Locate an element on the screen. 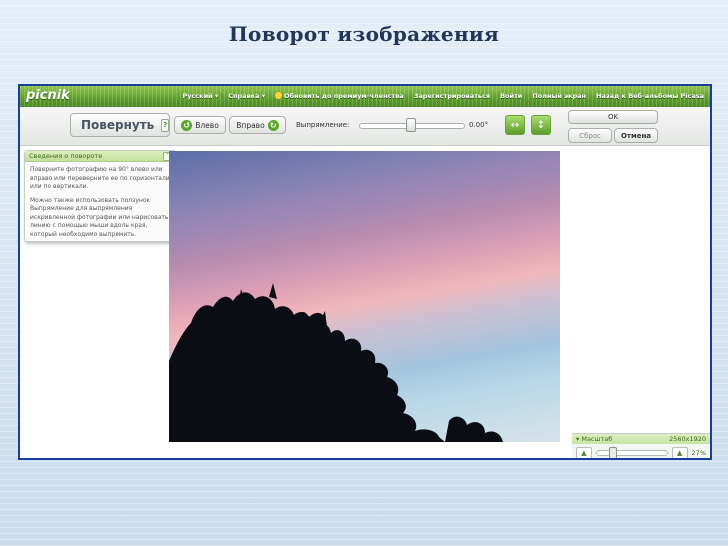  zoom-header: ▾ Масштаб 2560x1920 is located at coordinates (641, 439).